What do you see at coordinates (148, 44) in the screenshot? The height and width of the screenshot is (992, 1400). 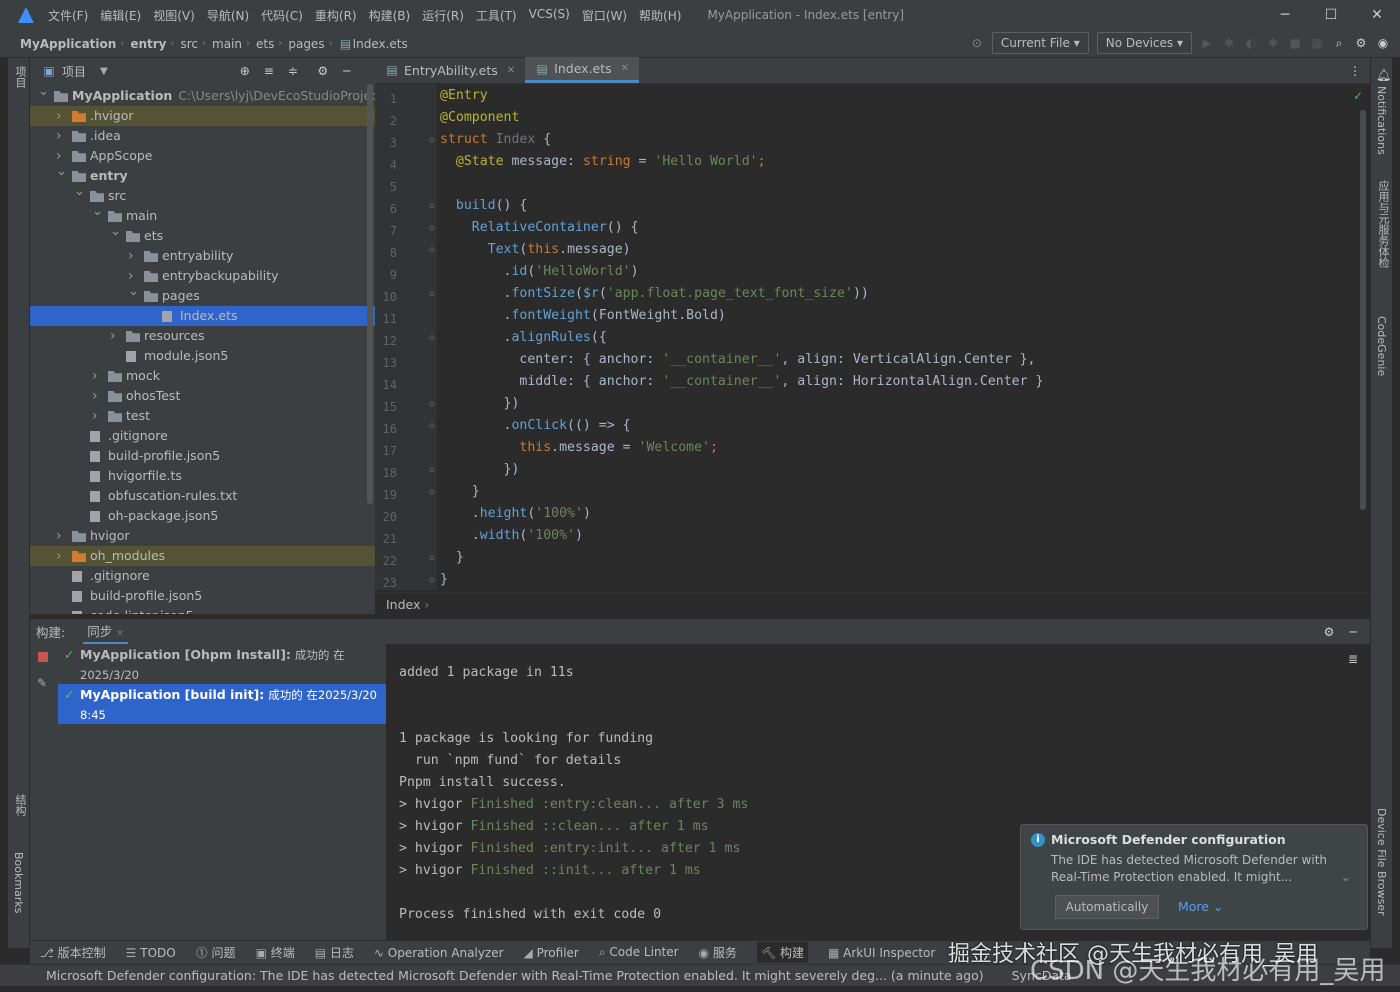 I see `breadcrumb-item: entry` at bounding box center [148, 44].